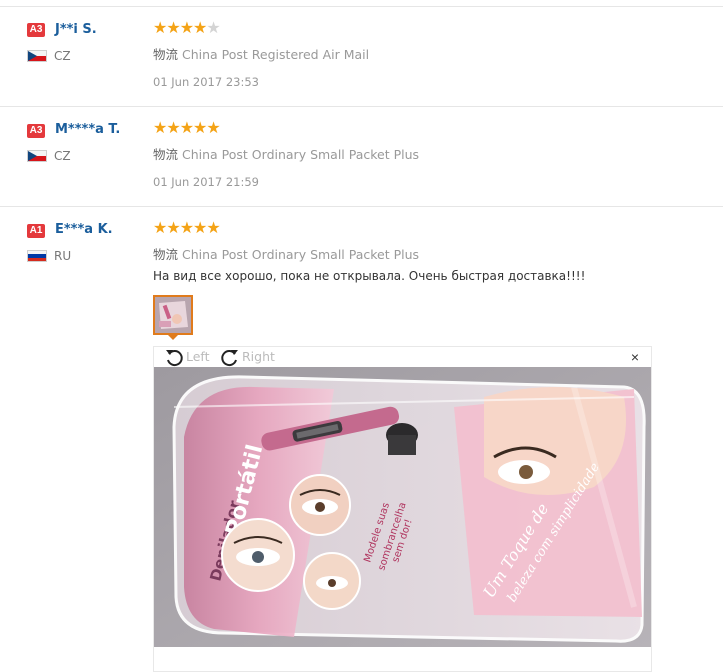  I want to click on review-date: 01 Jun 2017 21:59, so click(206, 182).